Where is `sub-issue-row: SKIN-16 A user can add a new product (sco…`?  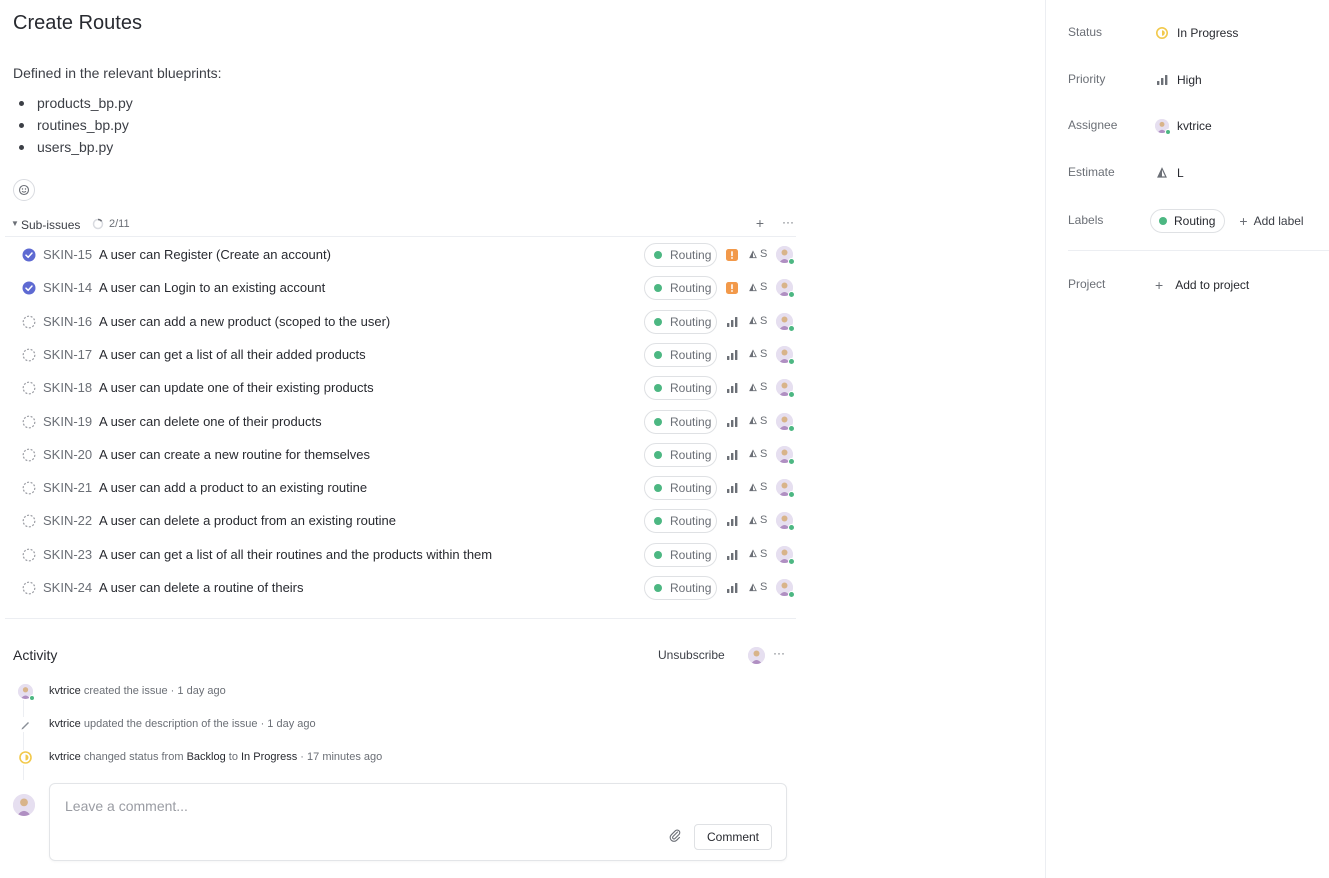
sub-issue-row: SKIN-16 A user can add a new product (sco… is located at coordinates (400, 320).